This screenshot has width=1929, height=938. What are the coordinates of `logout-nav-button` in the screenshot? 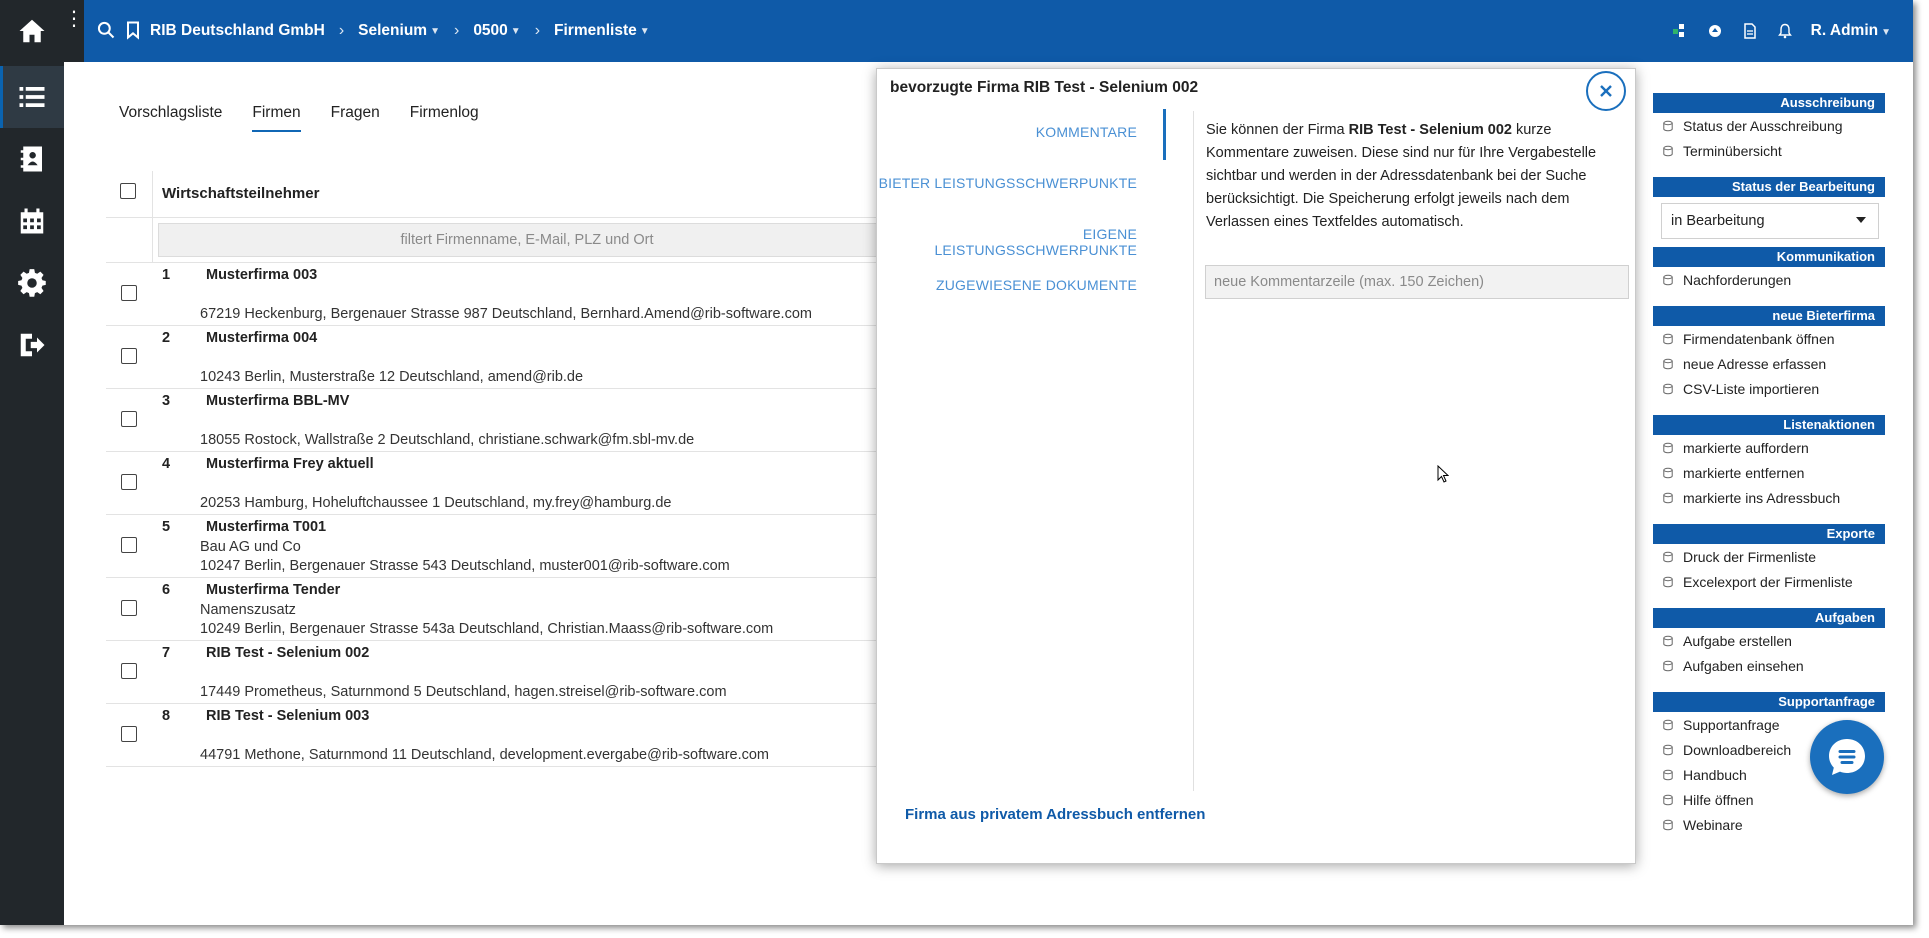 It's located at (32, 345).